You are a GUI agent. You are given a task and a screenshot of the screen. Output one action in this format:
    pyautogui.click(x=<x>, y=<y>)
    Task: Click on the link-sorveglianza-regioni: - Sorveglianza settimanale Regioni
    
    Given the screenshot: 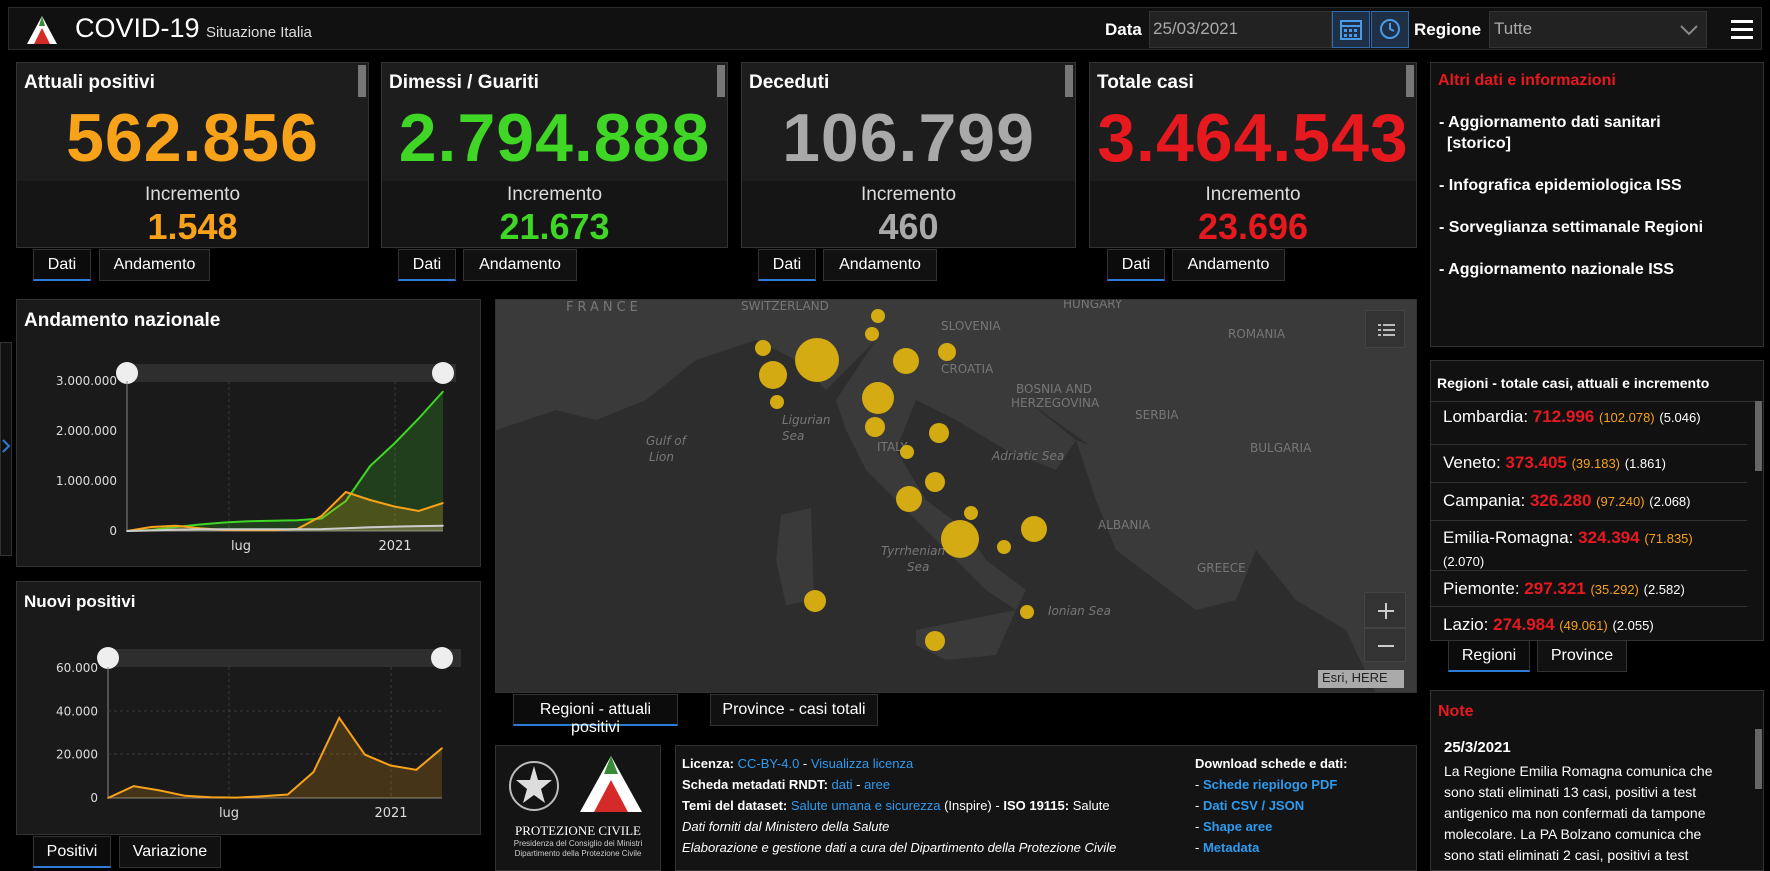 What is the action you would take?
    pyautogui.click(x=1571, y=228)
    